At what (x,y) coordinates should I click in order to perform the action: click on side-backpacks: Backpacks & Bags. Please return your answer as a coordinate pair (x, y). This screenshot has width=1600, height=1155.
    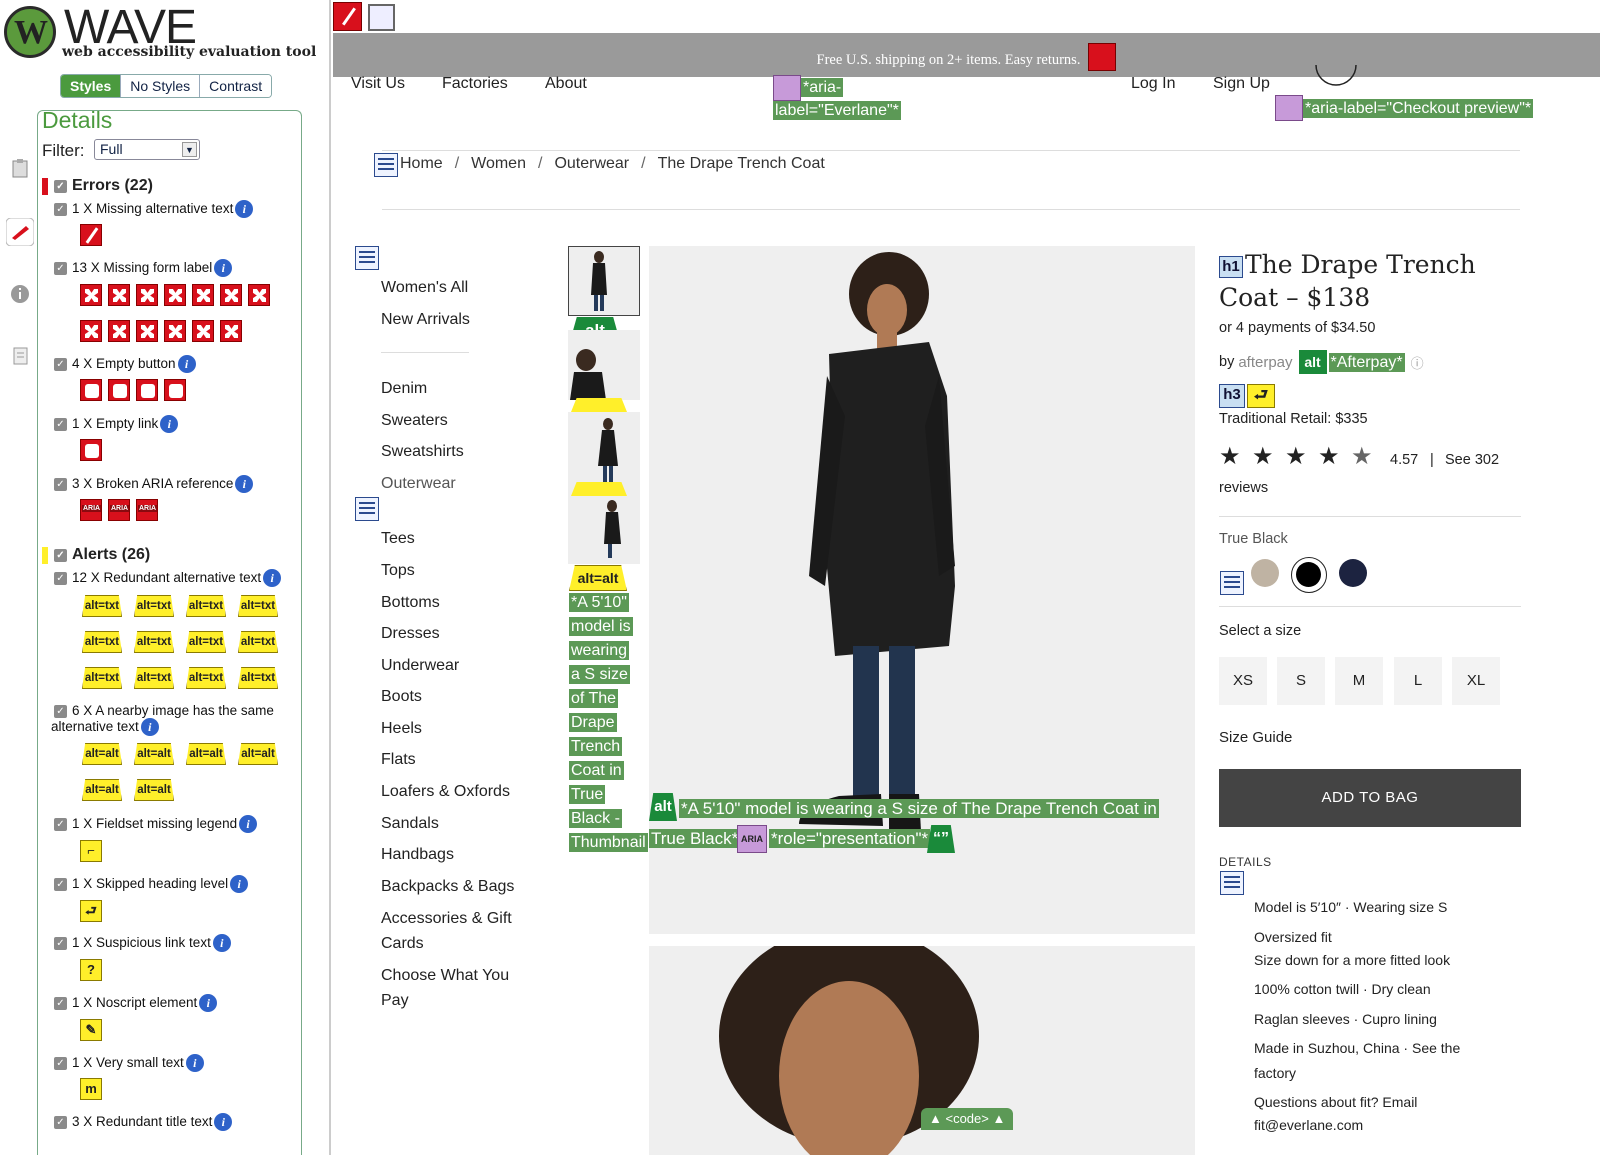
    Looking at the image, I should click on (447, 887).